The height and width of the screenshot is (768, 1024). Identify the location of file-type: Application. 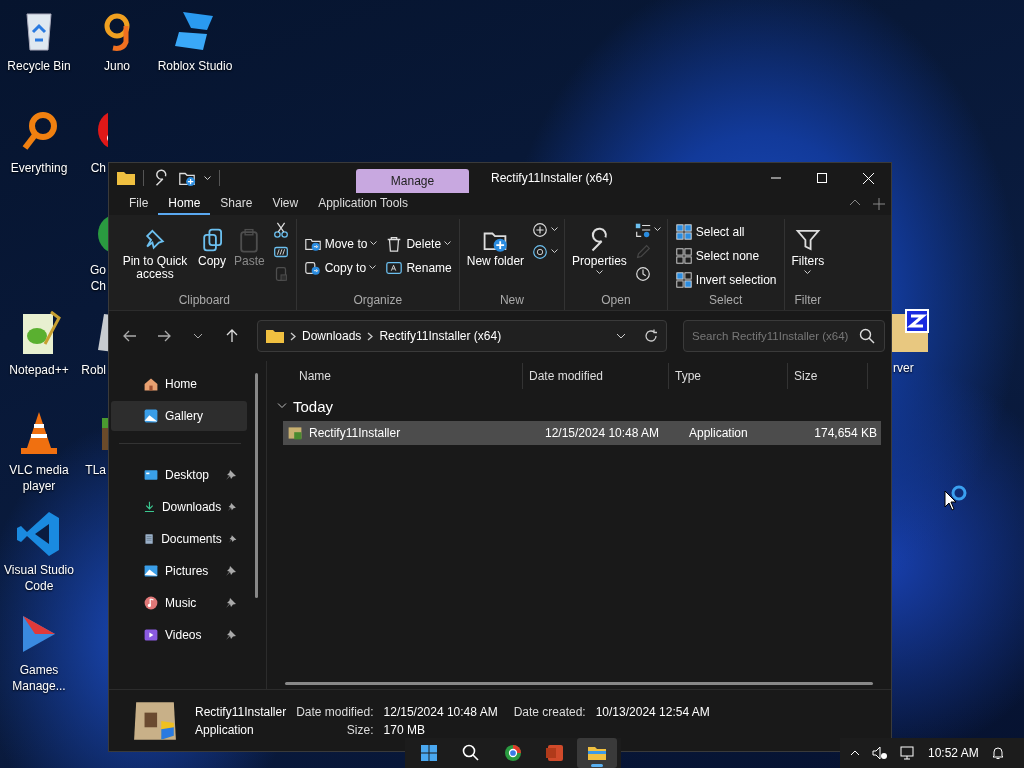
(718, 433).